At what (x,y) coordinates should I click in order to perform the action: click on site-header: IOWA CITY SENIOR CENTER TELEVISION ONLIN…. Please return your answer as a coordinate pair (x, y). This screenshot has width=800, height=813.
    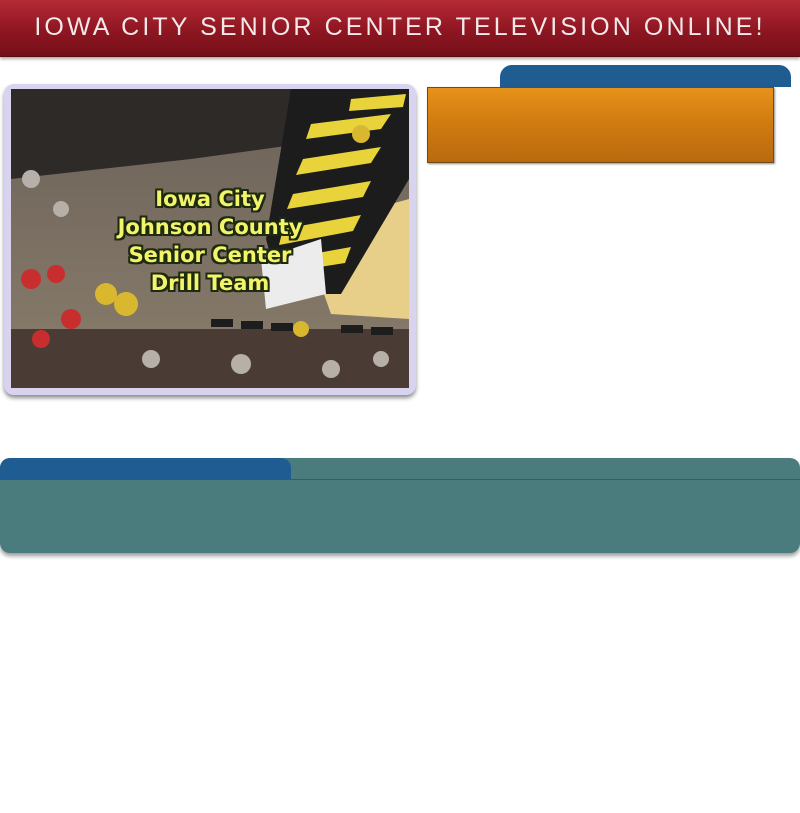
    Looking at the image, I should click on (400, 28).